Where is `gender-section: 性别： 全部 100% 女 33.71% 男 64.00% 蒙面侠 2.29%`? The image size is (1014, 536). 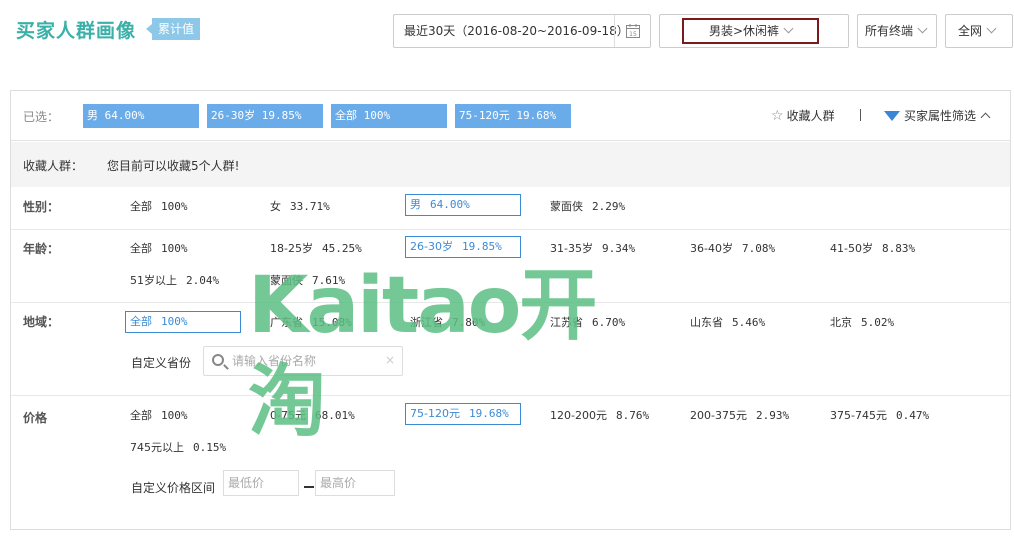 gender-section: 性别： 全部 100% 女 33.71% 男 64.00% 蒙面侠 2.29% is located at coordinates (510, 209).